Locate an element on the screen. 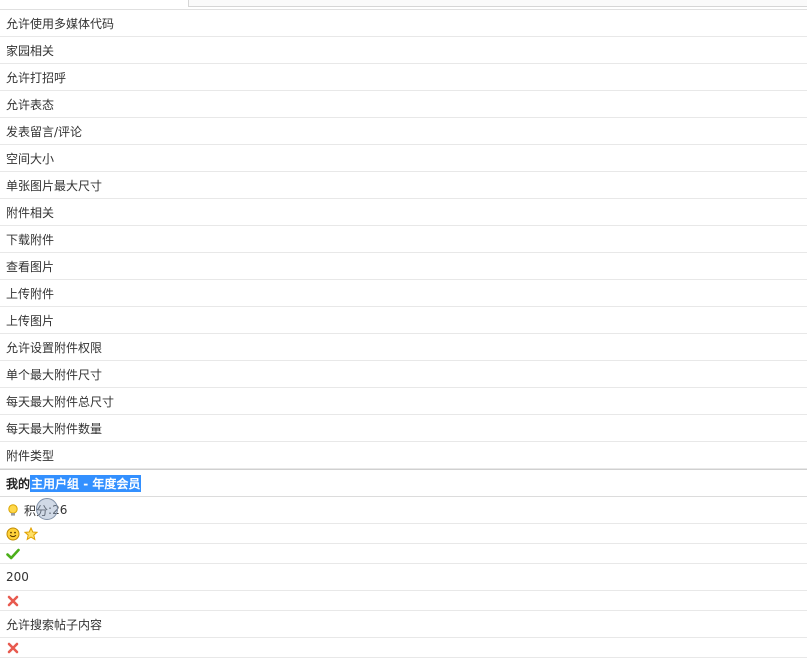 The image size is (807, 658). row-label: 查看图片 is located at coordinates (30, 266).